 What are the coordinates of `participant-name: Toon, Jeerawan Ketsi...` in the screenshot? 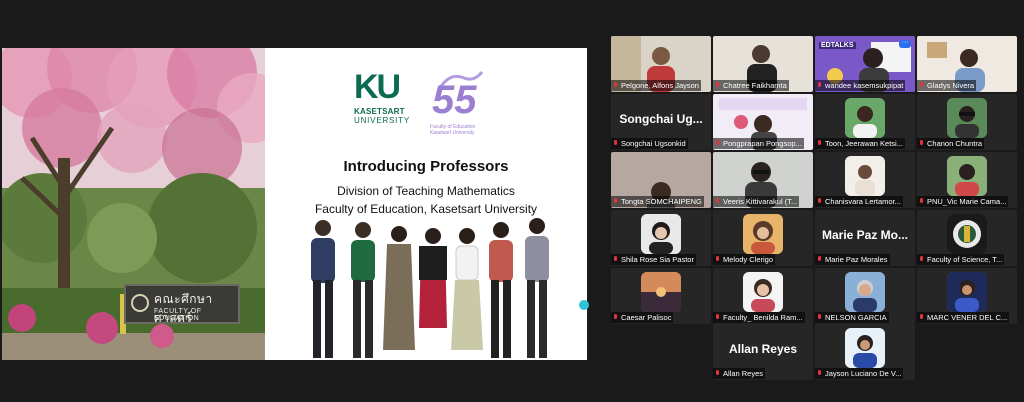 It's located at (860, 143).